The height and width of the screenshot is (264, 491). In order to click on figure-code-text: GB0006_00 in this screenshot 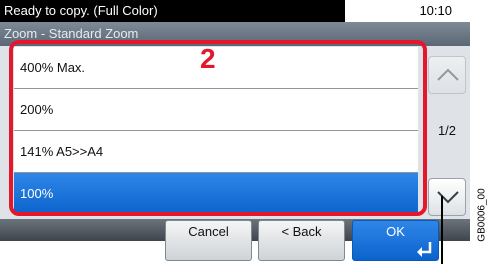, I will do `click(482, 215)`.